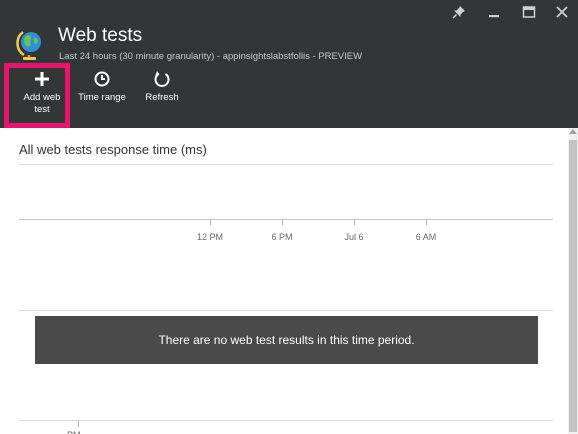 Image resolution: width=578 pixels, height=434 pixels. Describe the element at coordinates (162, 97) in the screenshot. I see `refresh-label: Refresh` at that location.